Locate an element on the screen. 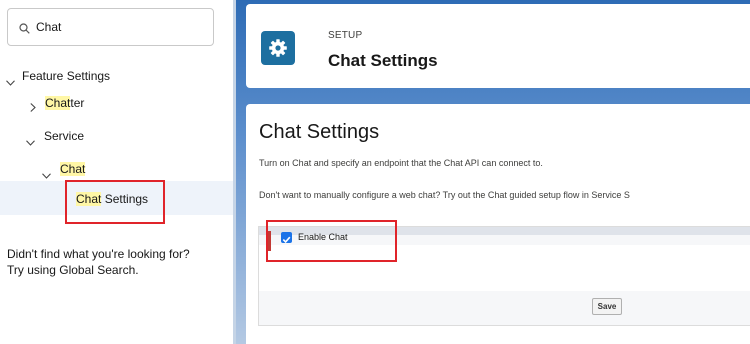 This screenshot has height=344, width=750. quick-find-search is located at coordinates (110, 27).